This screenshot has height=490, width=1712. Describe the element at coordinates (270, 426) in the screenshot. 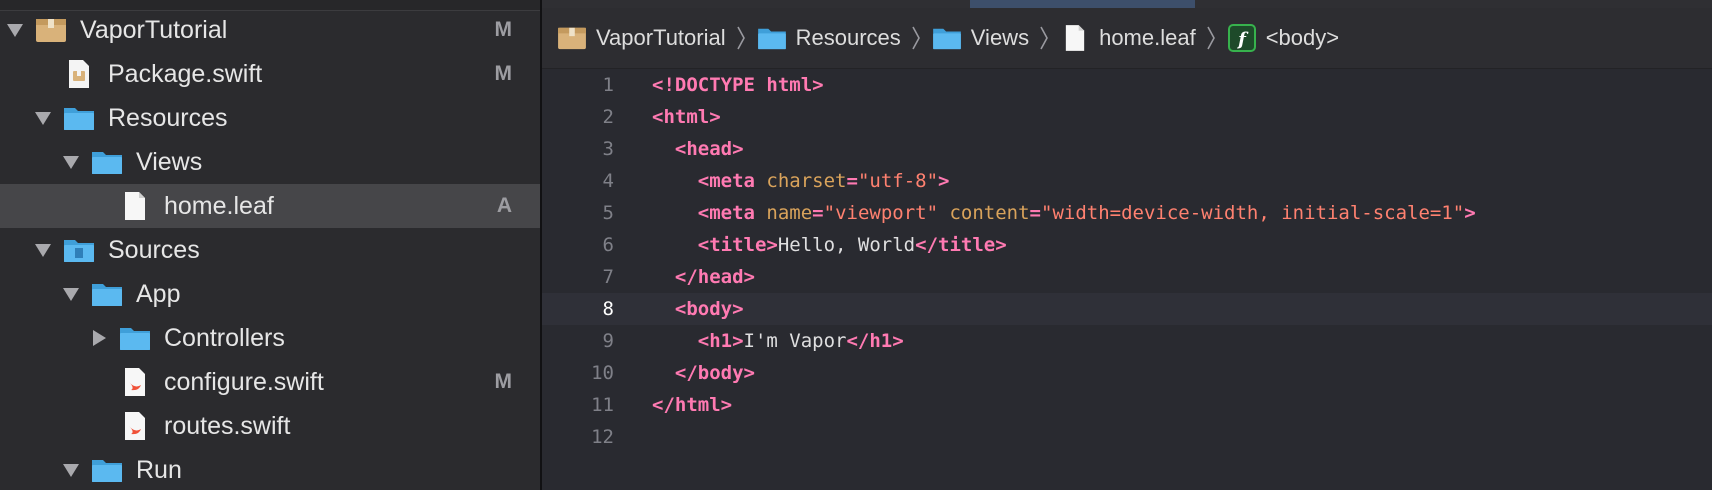

I see `nav-item-routes-swift: routes.swift` at that location.